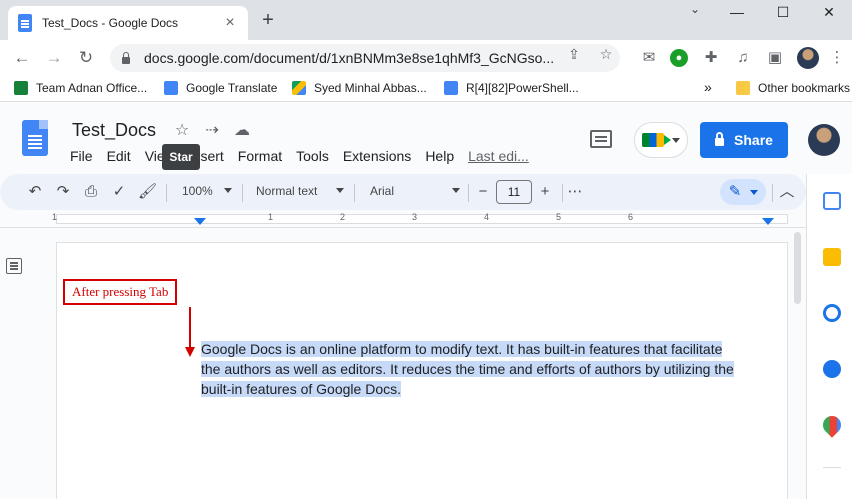  What do you see at coordinates (737, 12) in the screenshot?
I see `minimize-button: —` at bounding box center [737, 12].